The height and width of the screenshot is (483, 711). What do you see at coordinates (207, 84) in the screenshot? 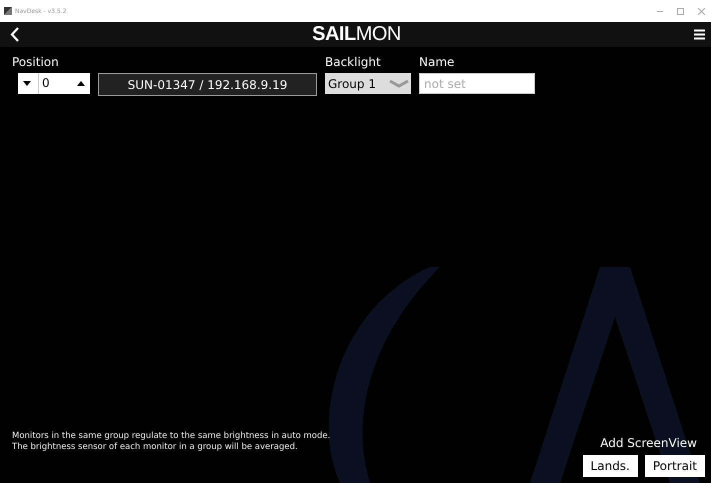
I see `device-button: SUN-01347 / 192.168.9.19` at bounding box center [207, 84].